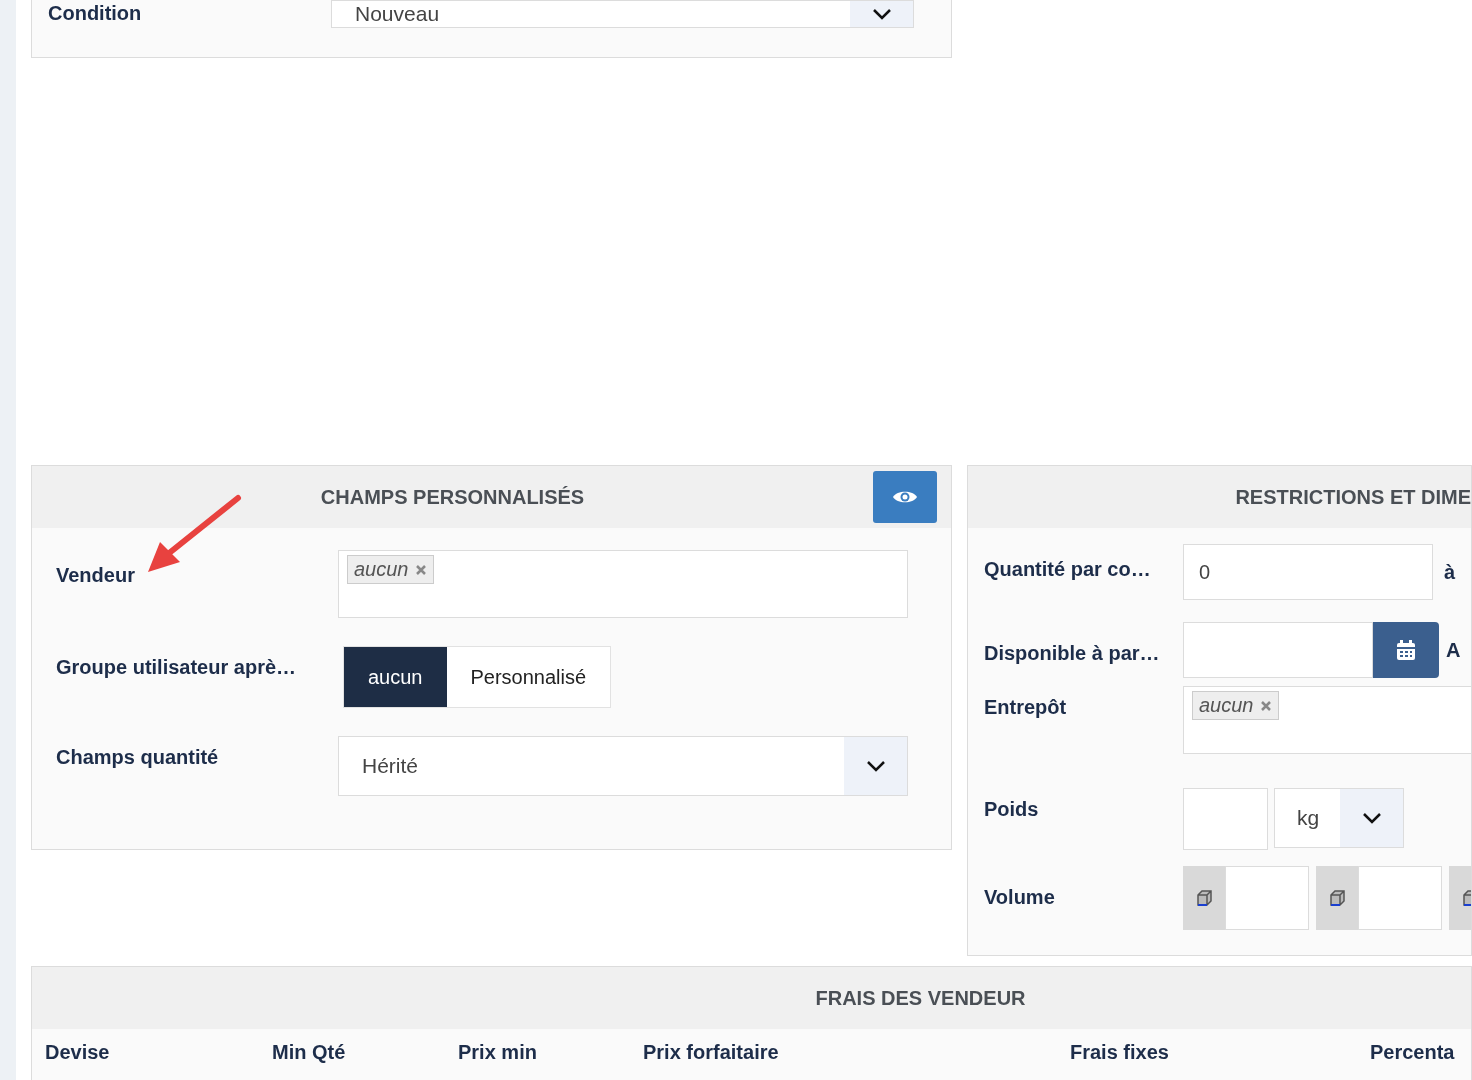  Describe the element at coordinates (1308, 572) in the screenshot. I see `number-input: 0` at that location.